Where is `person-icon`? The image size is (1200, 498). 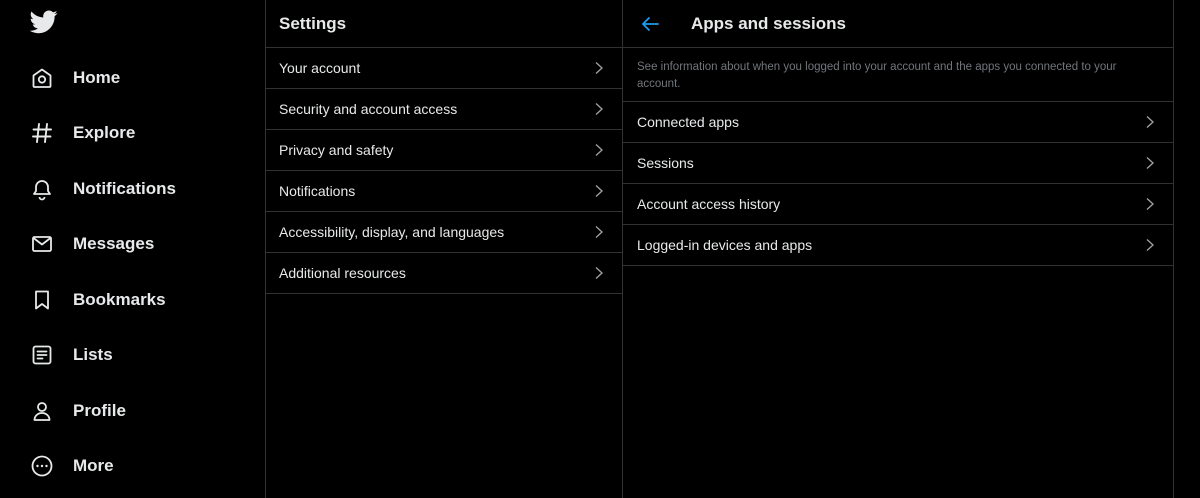 person-icon is located at coordinates (42, 411).